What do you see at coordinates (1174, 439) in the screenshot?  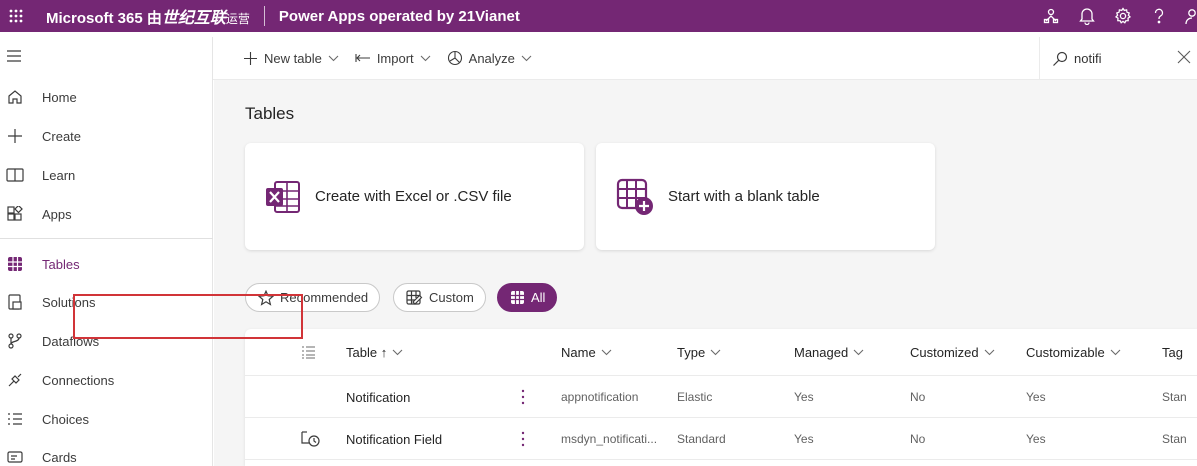 I see `cell-tag: Stan` at bounding box center [1174, 439].